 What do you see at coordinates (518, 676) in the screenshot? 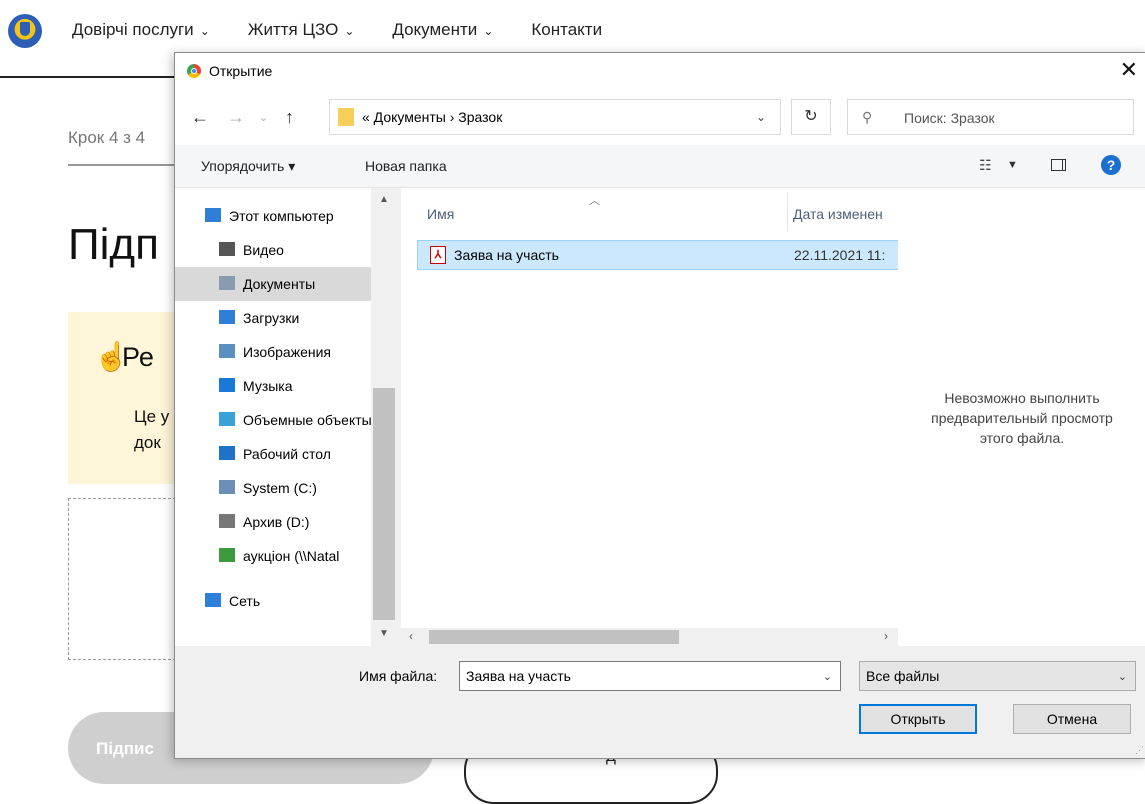
I see `filename-value: Заява на участь` at bounding box center [518, 676].